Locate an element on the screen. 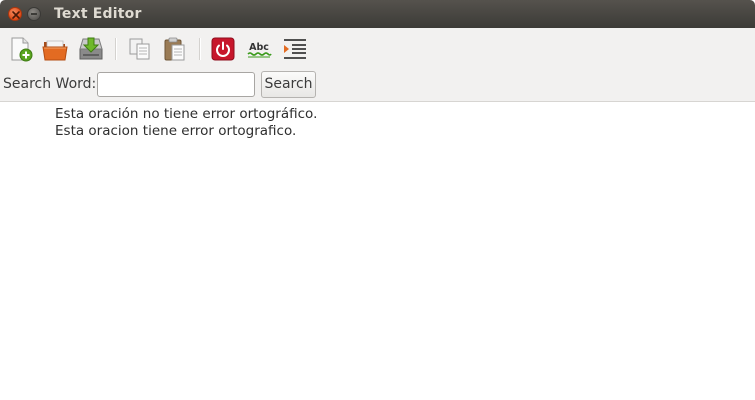  toolbar: Abc is located at coordinates (377, 49).